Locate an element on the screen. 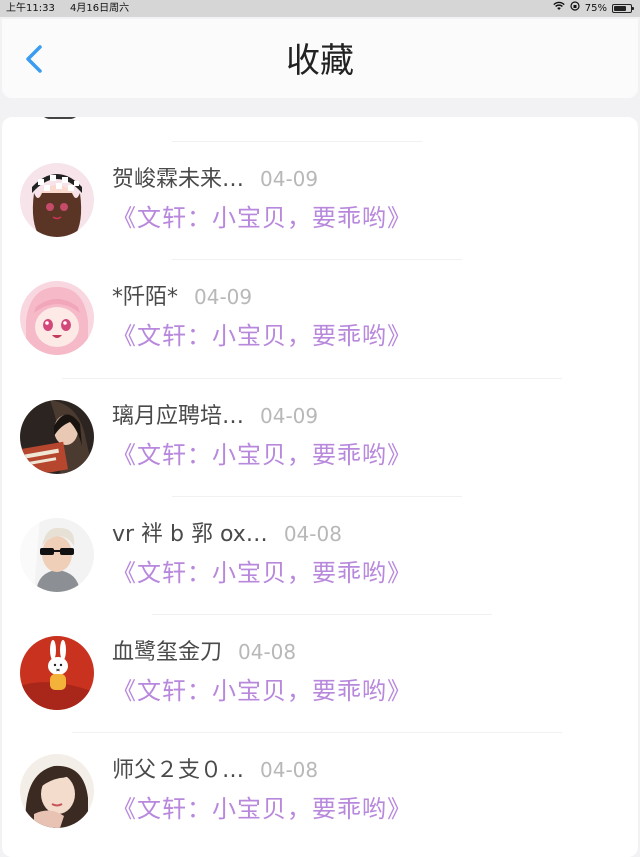 The height and width of the screenshot is (857, 640). status-time: 上午11:33 is located at coordinates (30, 8).